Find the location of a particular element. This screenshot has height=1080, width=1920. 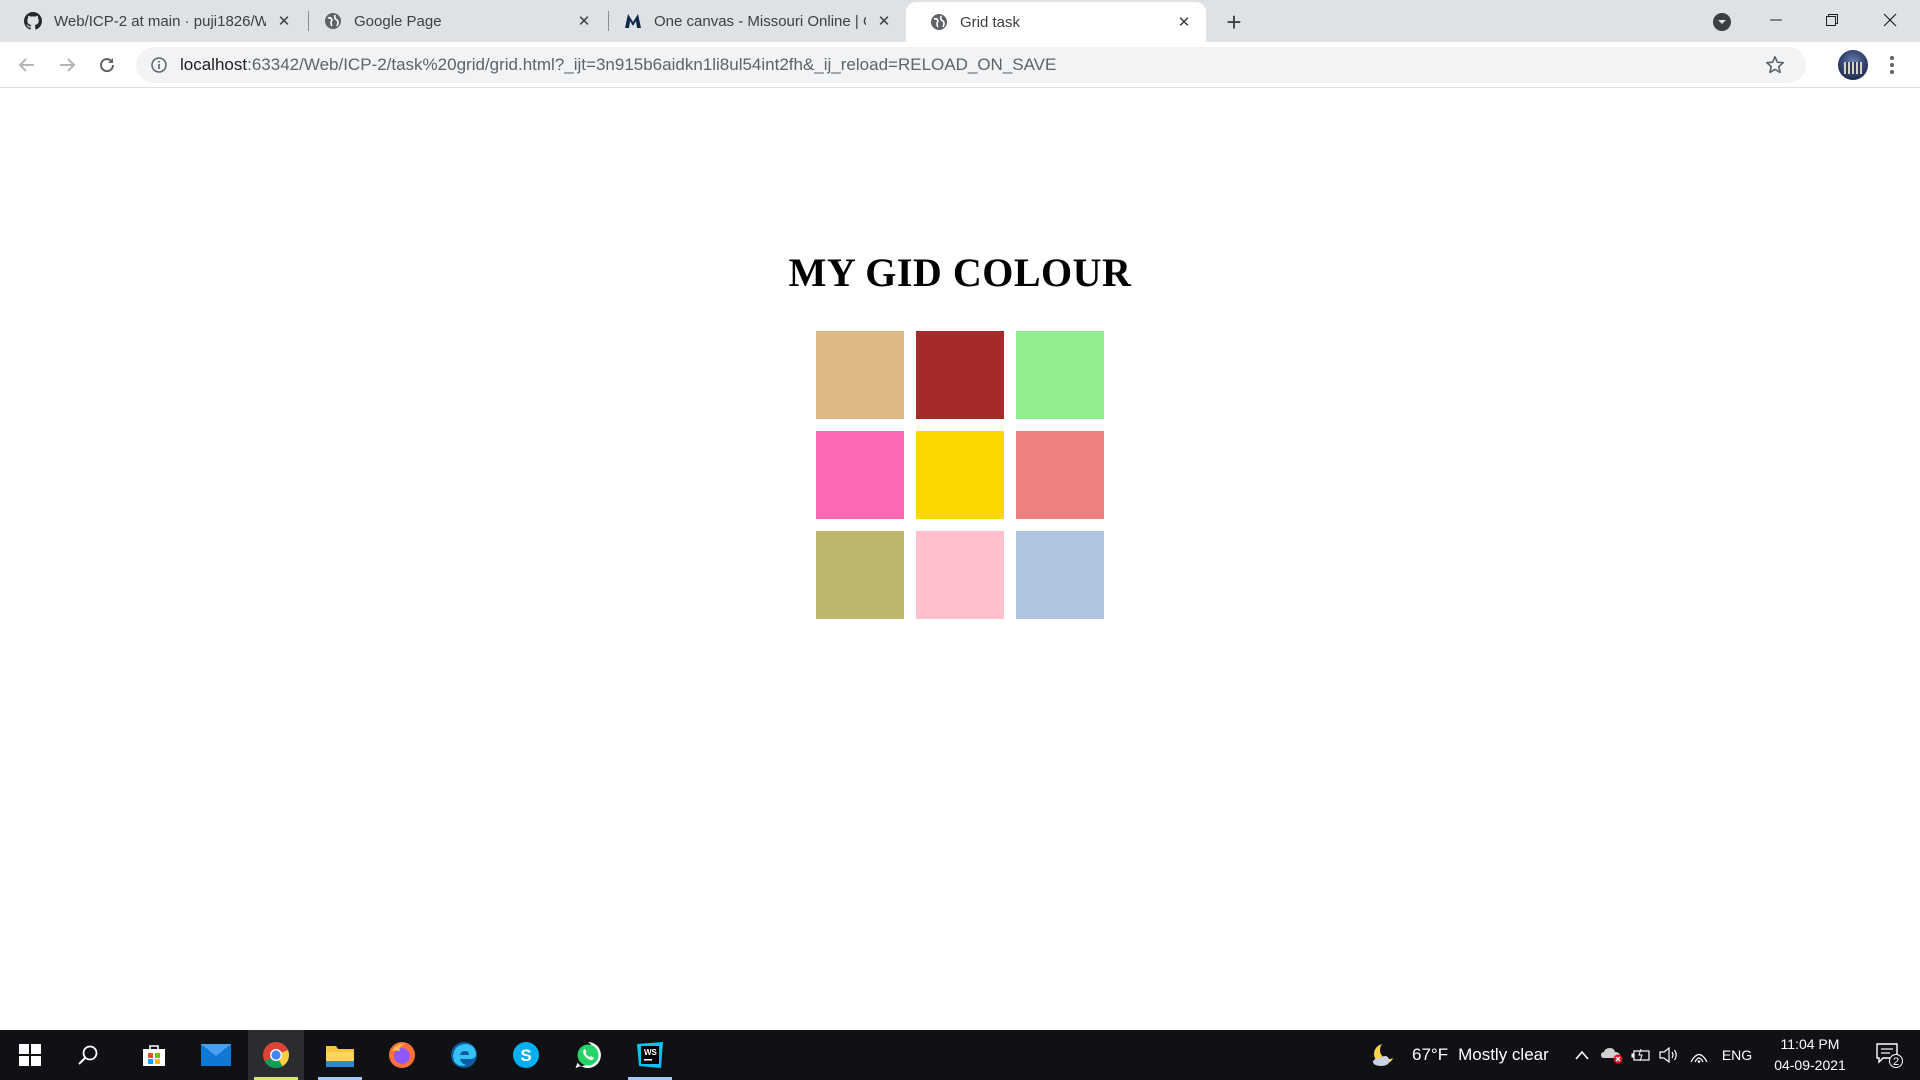

tab-grid-task: Grid task ✕ is located at coordinates (1056, 22).